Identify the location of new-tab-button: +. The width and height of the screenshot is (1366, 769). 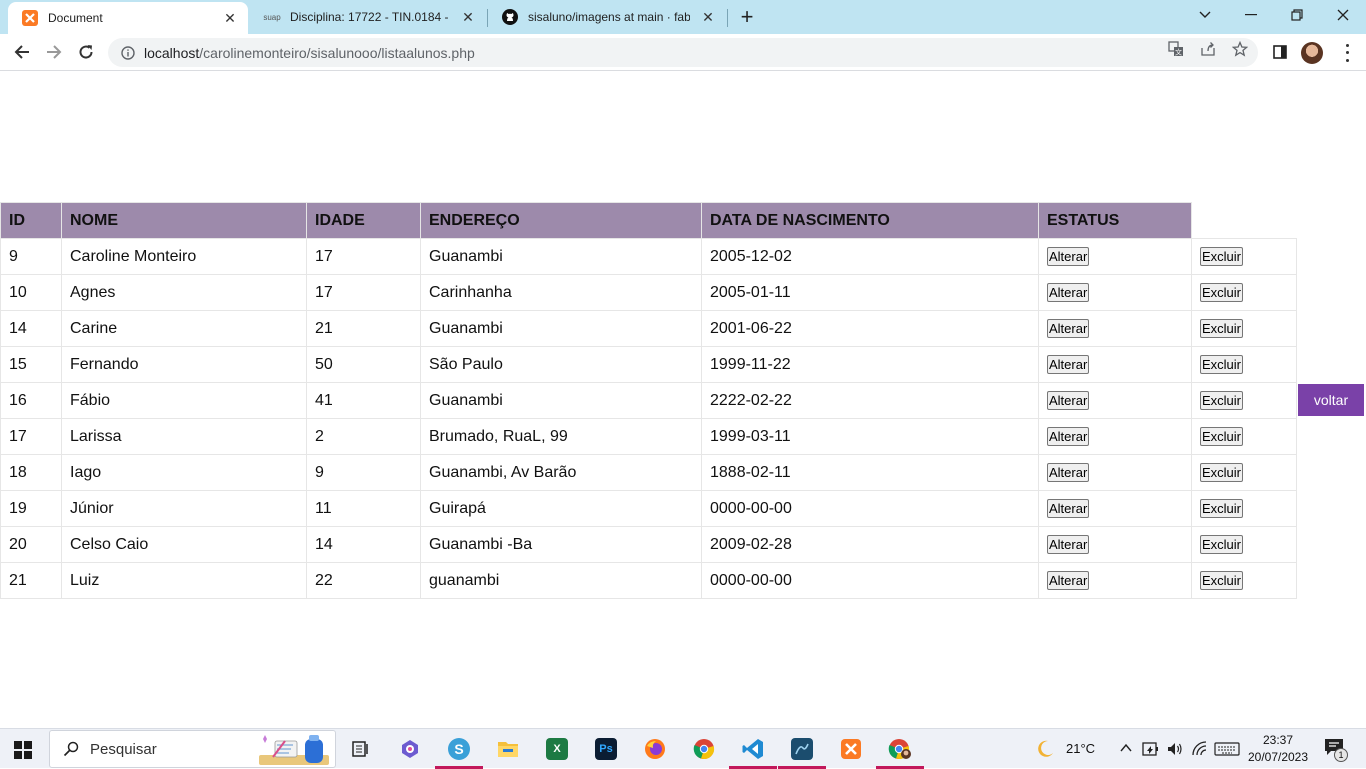
(747, 16).